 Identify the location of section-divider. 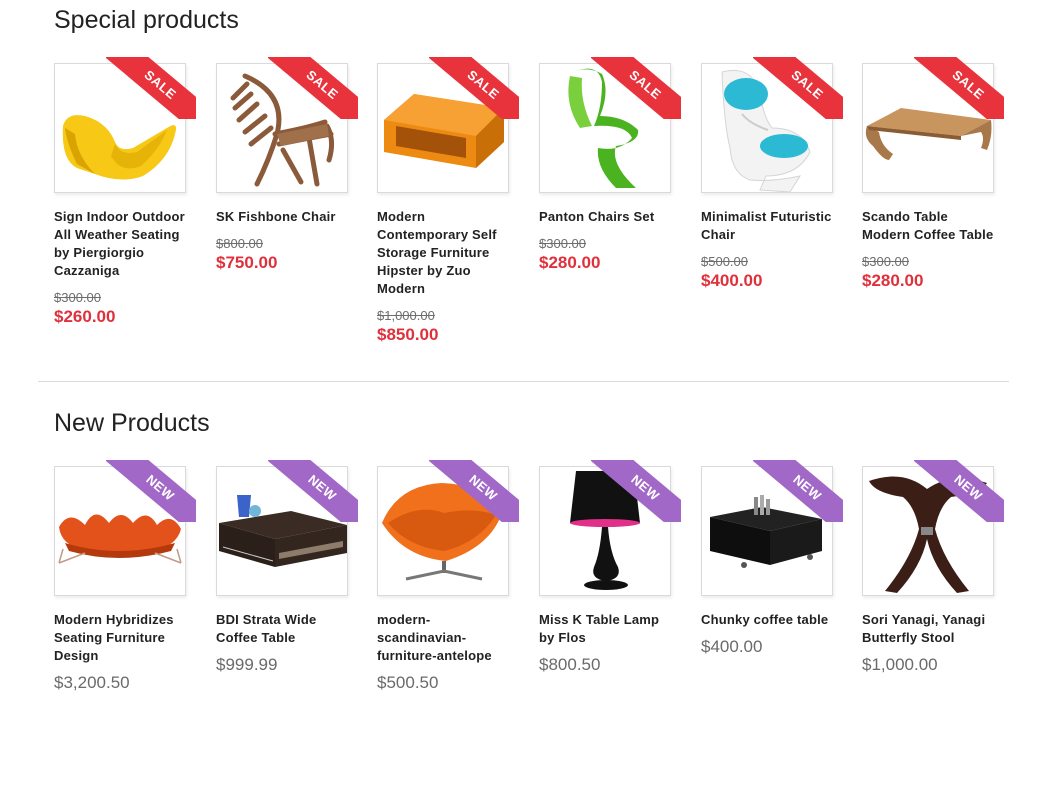
(523, 381).